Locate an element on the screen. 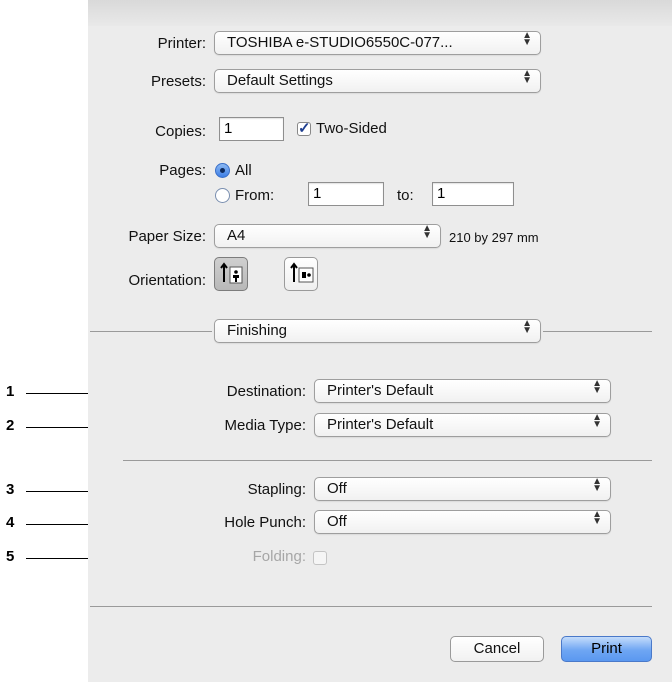 This screenshot has width=672, height=682. section-value: Finishing is located at coordinates (257, 330).